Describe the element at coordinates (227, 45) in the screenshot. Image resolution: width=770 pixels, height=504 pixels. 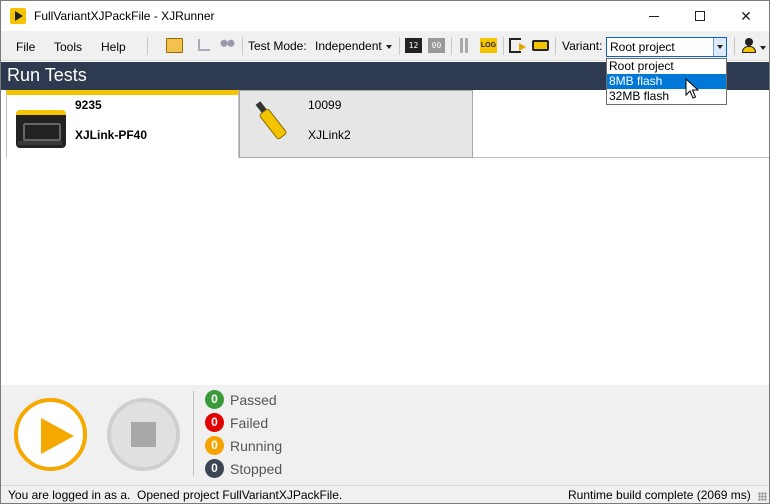
I see `users-icon` at that location.